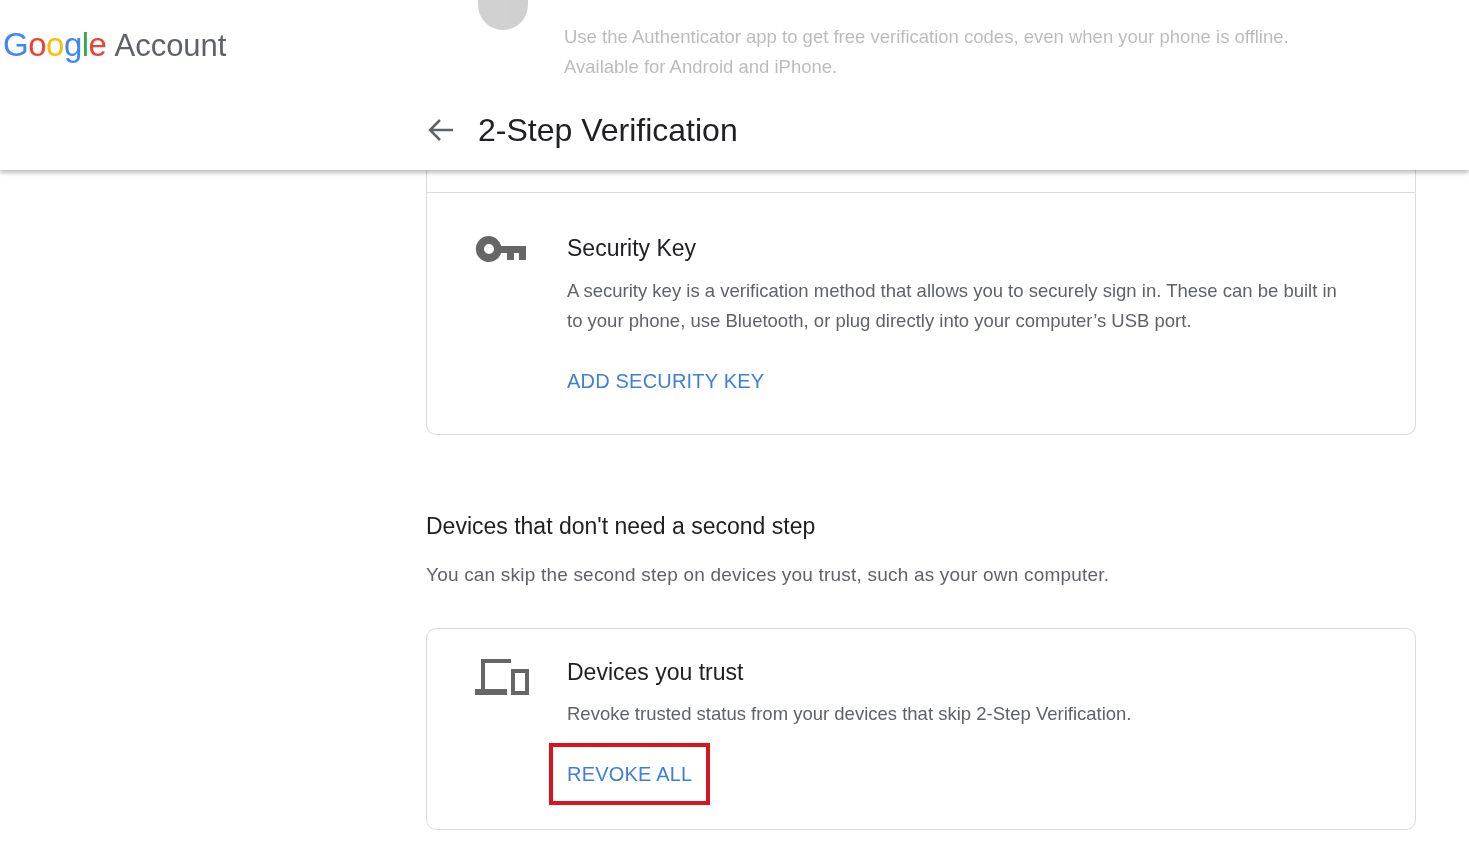 The height and width of the screenshot is (842, 1469). I want to click on key-icon, so click(501, 249).